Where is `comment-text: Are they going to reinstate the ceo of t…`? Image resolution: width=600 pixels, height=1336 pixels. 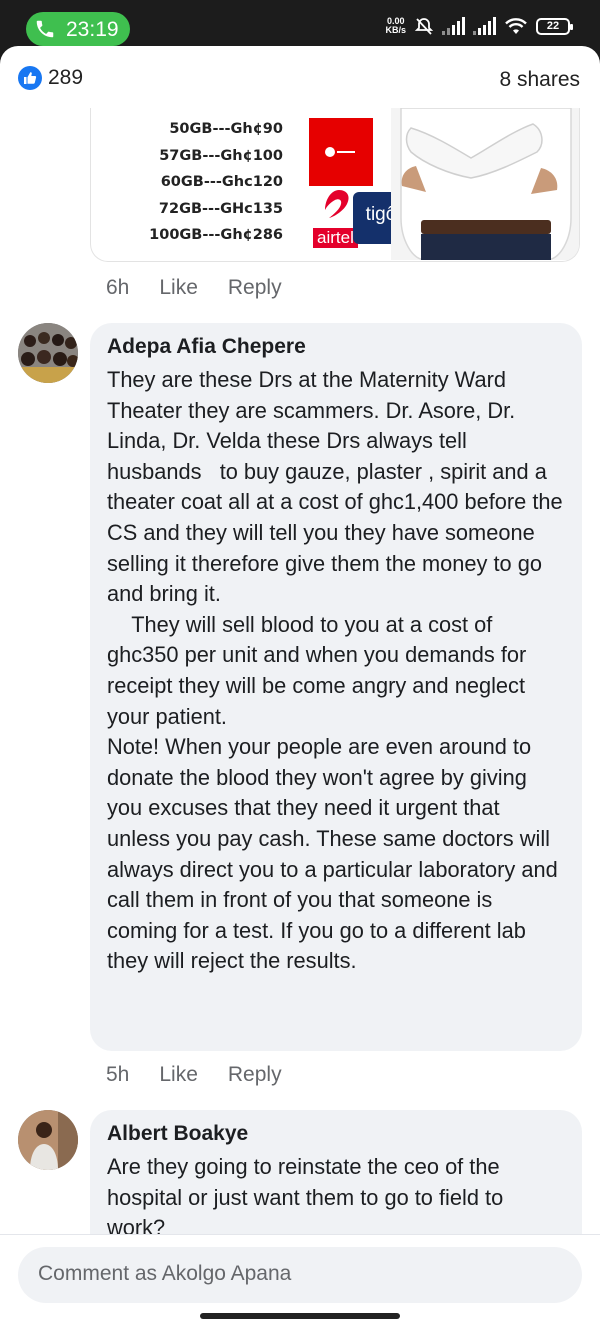
comment-text: Are they going to reinstate the ceo of t… is located at coordinates (308, 1197).